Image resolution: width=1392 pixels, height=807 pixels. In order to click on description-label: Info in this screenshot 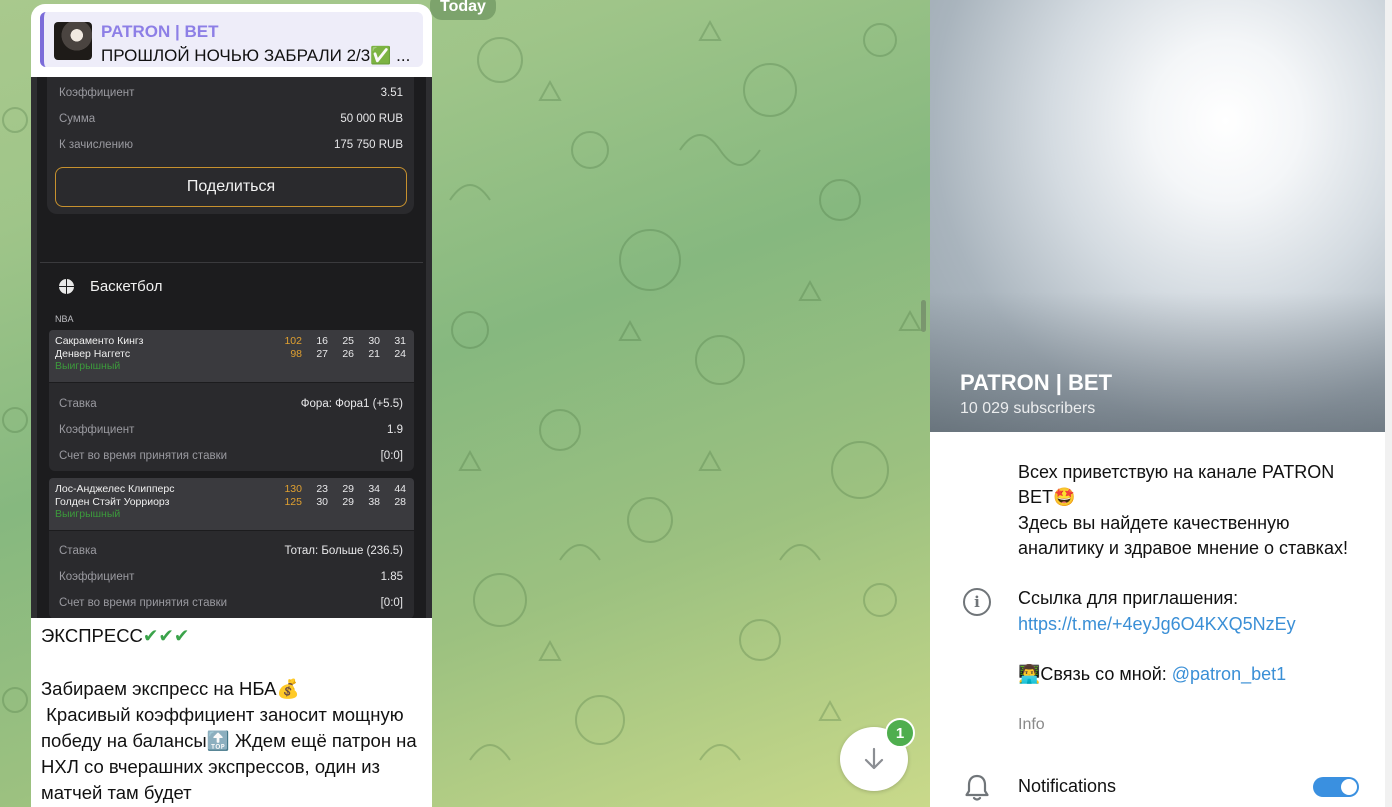, I will do `click(1031, 724)`.